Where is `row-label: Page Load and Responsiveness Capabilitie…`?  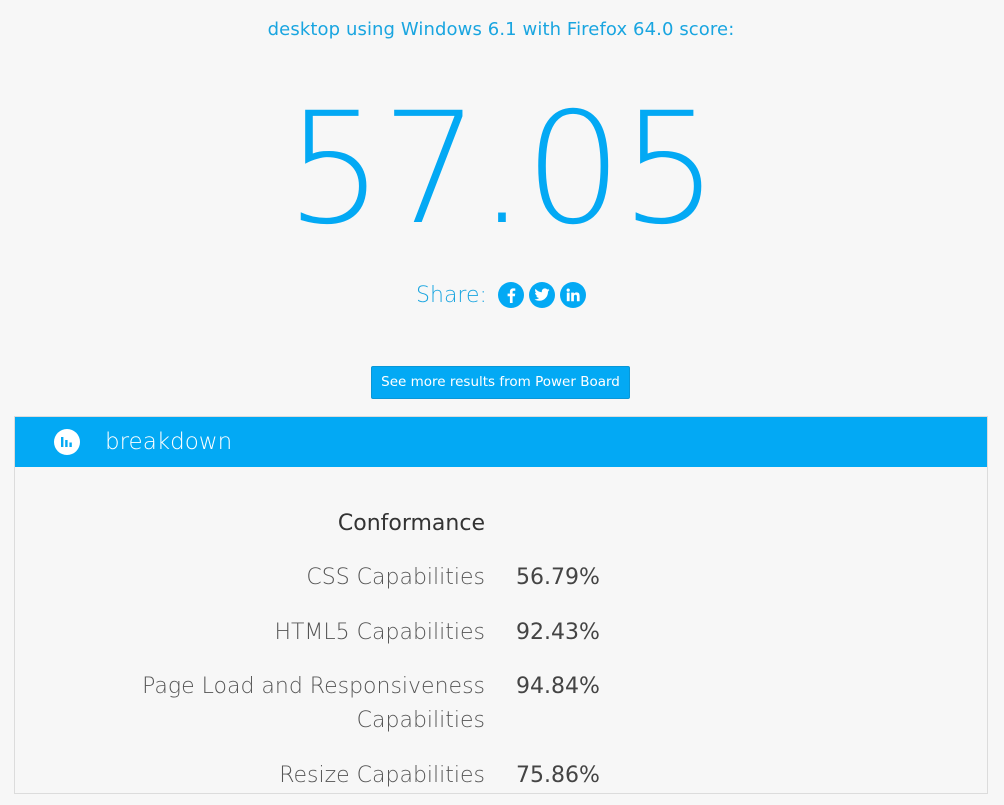 row-label: Page Load and Responsiveness Capabilitie… is located at coordinates (285, 704).